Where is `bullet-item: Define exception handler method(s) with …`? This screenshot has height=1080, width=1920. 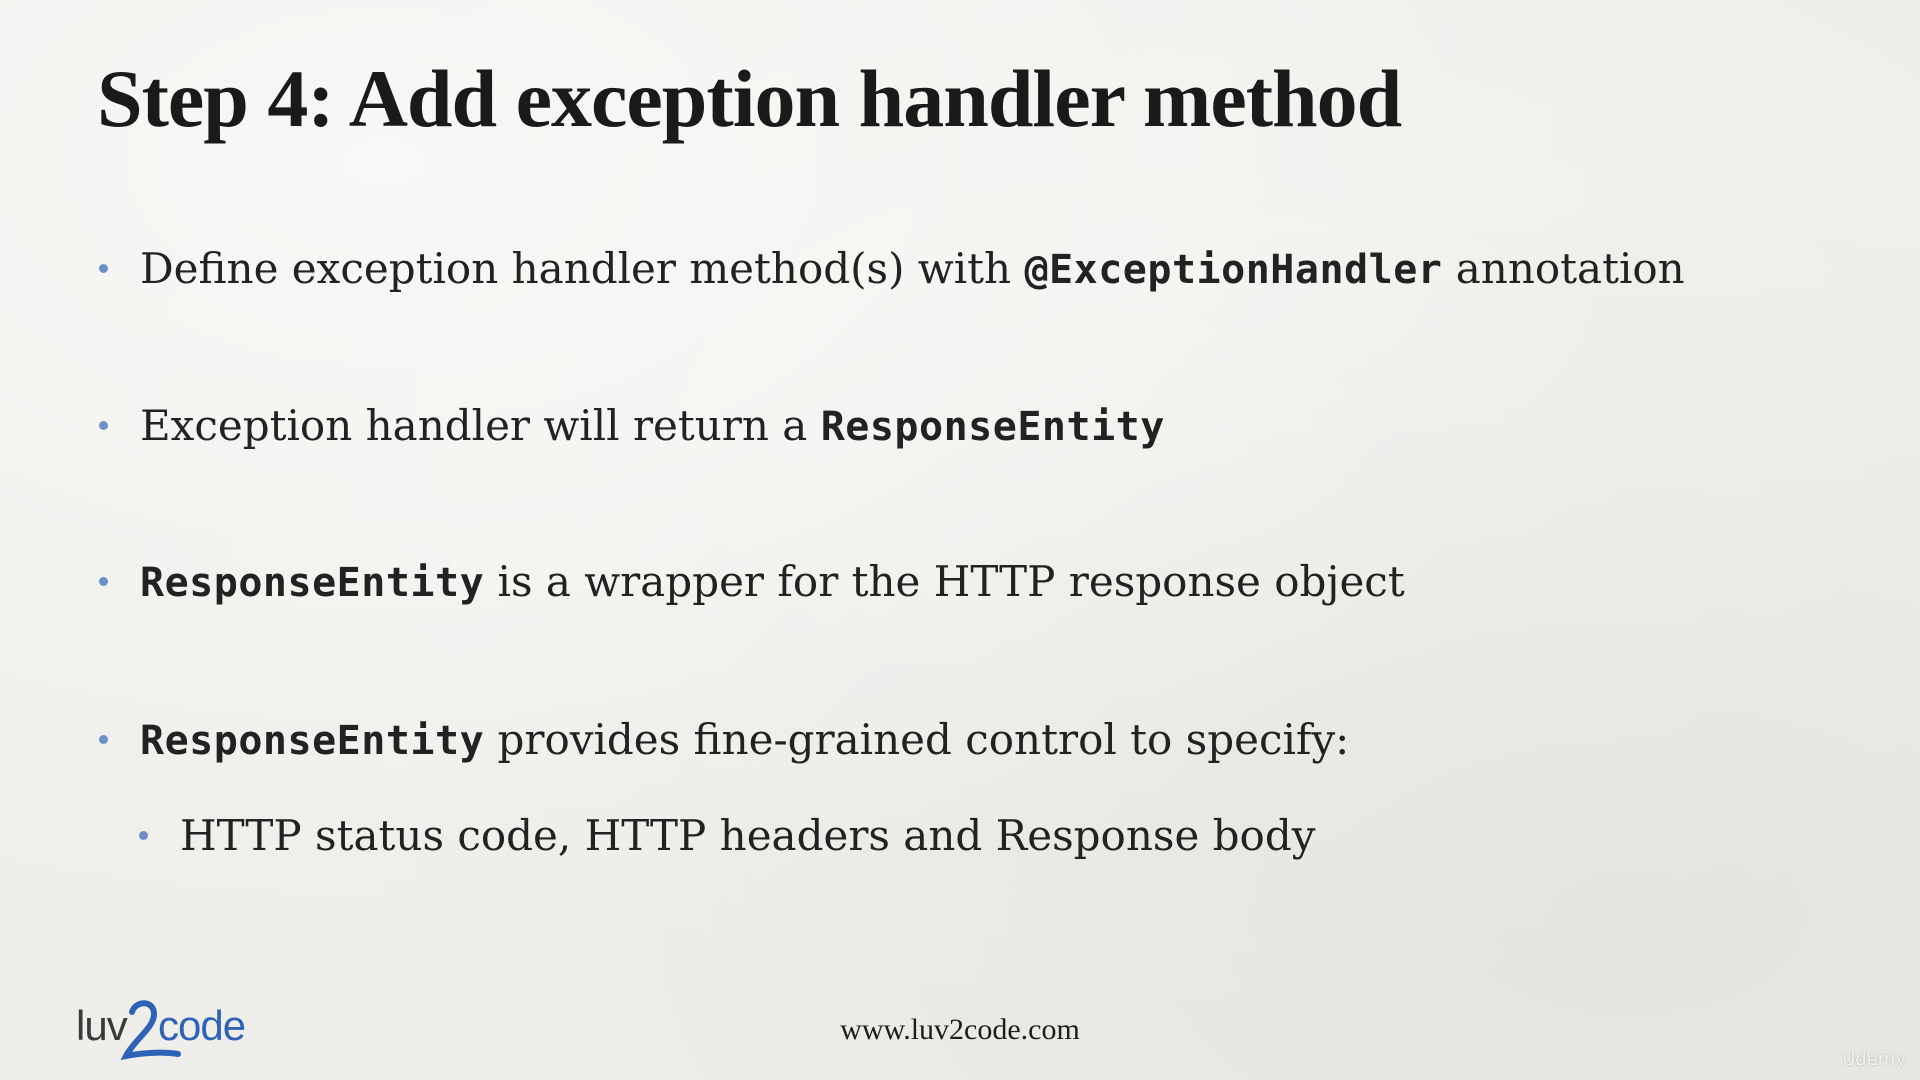
bullet-item: Define exception handler method(s) with … is located at coordinates (892, 268).